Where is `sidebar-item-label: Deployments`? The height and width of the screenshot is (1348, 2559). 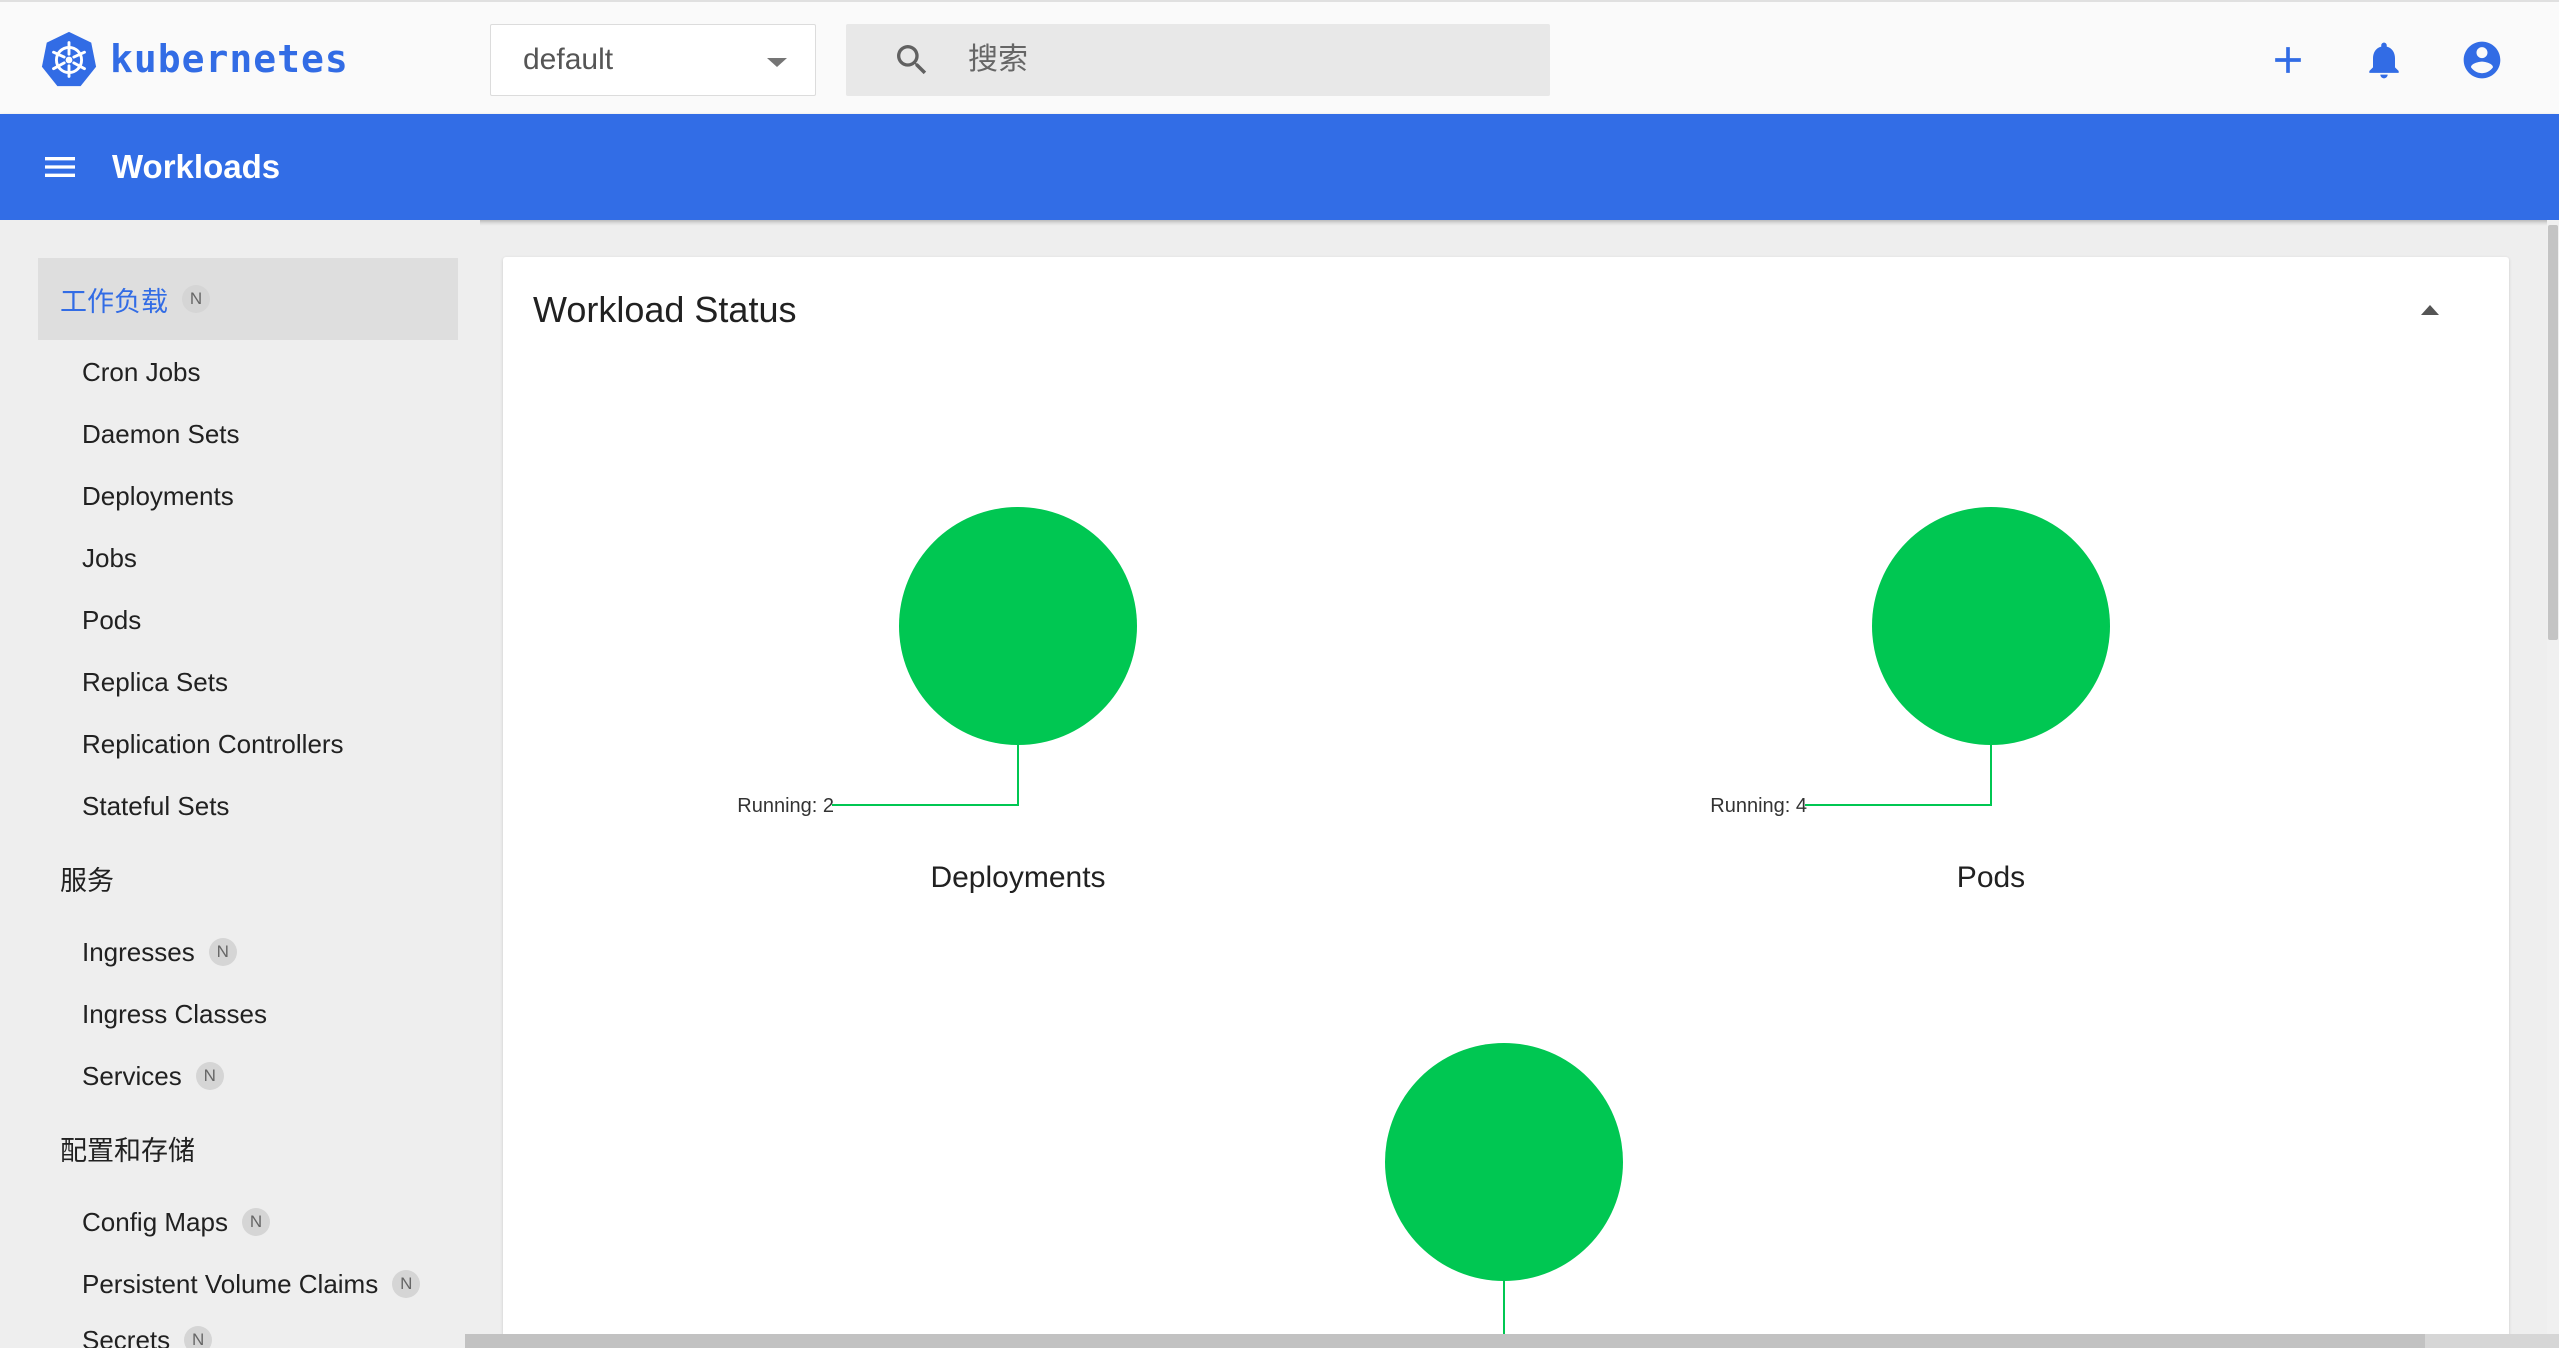
sidebar-item-label: Deployments is located at coordinates (158, 495).